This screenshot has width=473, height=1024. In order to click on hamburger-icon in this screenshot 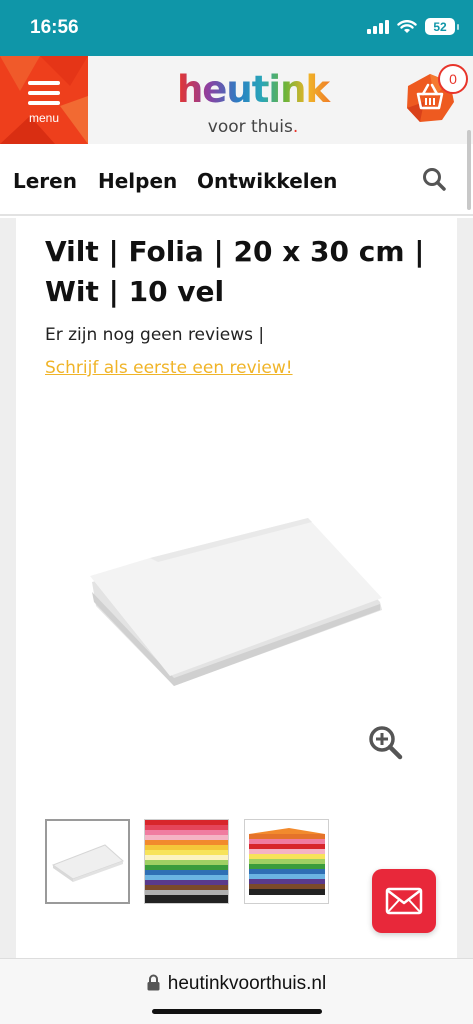, I will do `click(44, 96)`.